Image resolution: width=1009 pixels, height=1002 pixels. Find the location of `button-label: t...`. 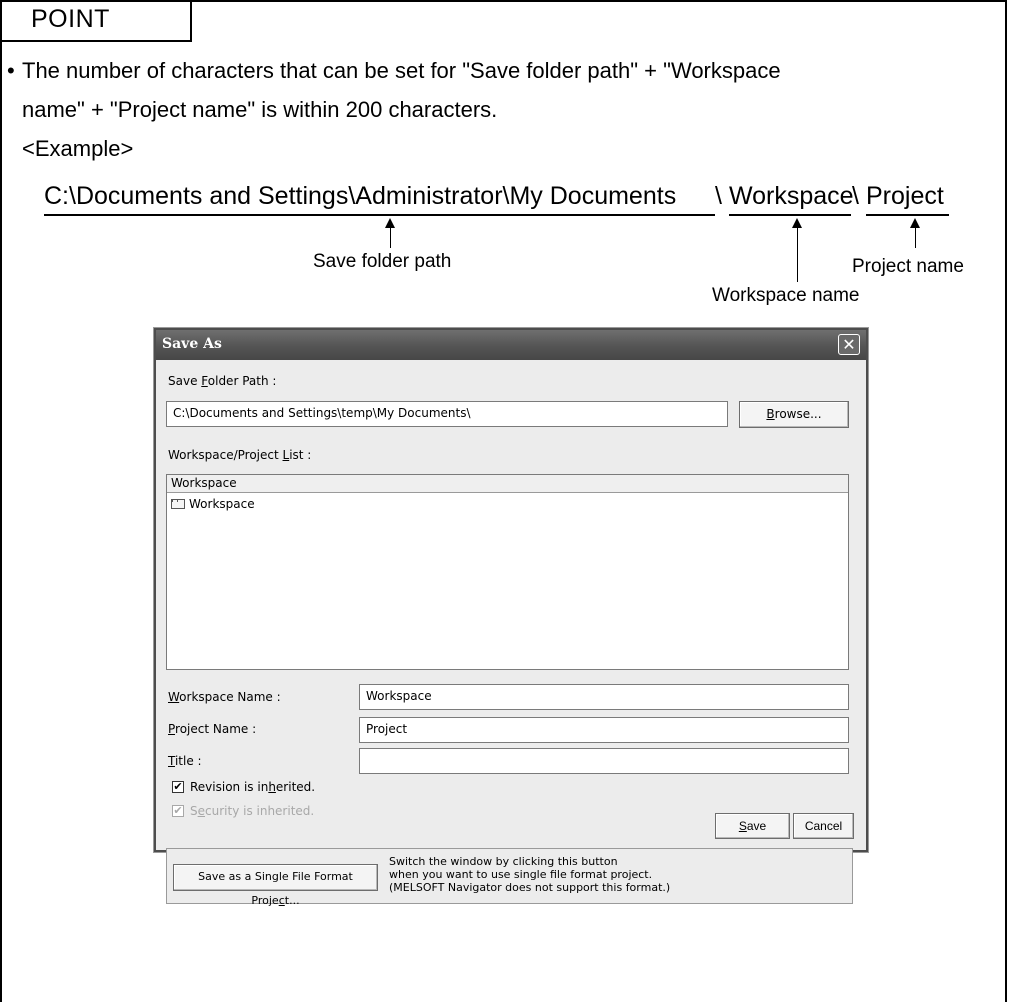

button-label: t... is located at coordinates (292, 900).